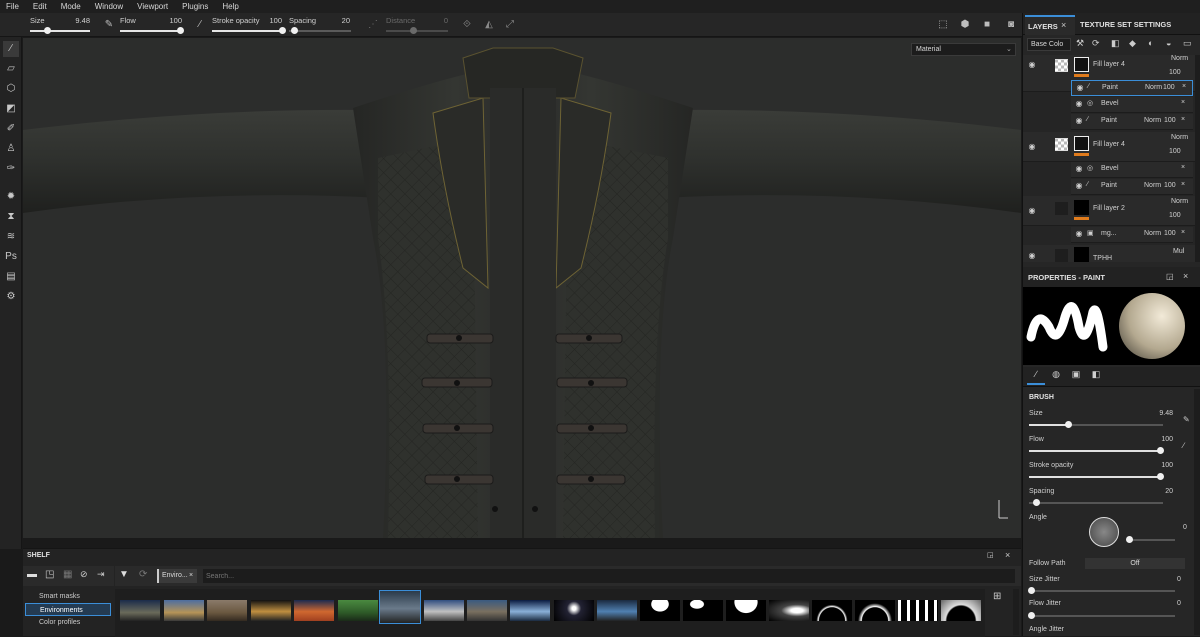 The height and width of the screenshot is (637, 1200). Describe the element at coordinates (47, 30) in the screenshot. I see `size-slider-handle` at that location.